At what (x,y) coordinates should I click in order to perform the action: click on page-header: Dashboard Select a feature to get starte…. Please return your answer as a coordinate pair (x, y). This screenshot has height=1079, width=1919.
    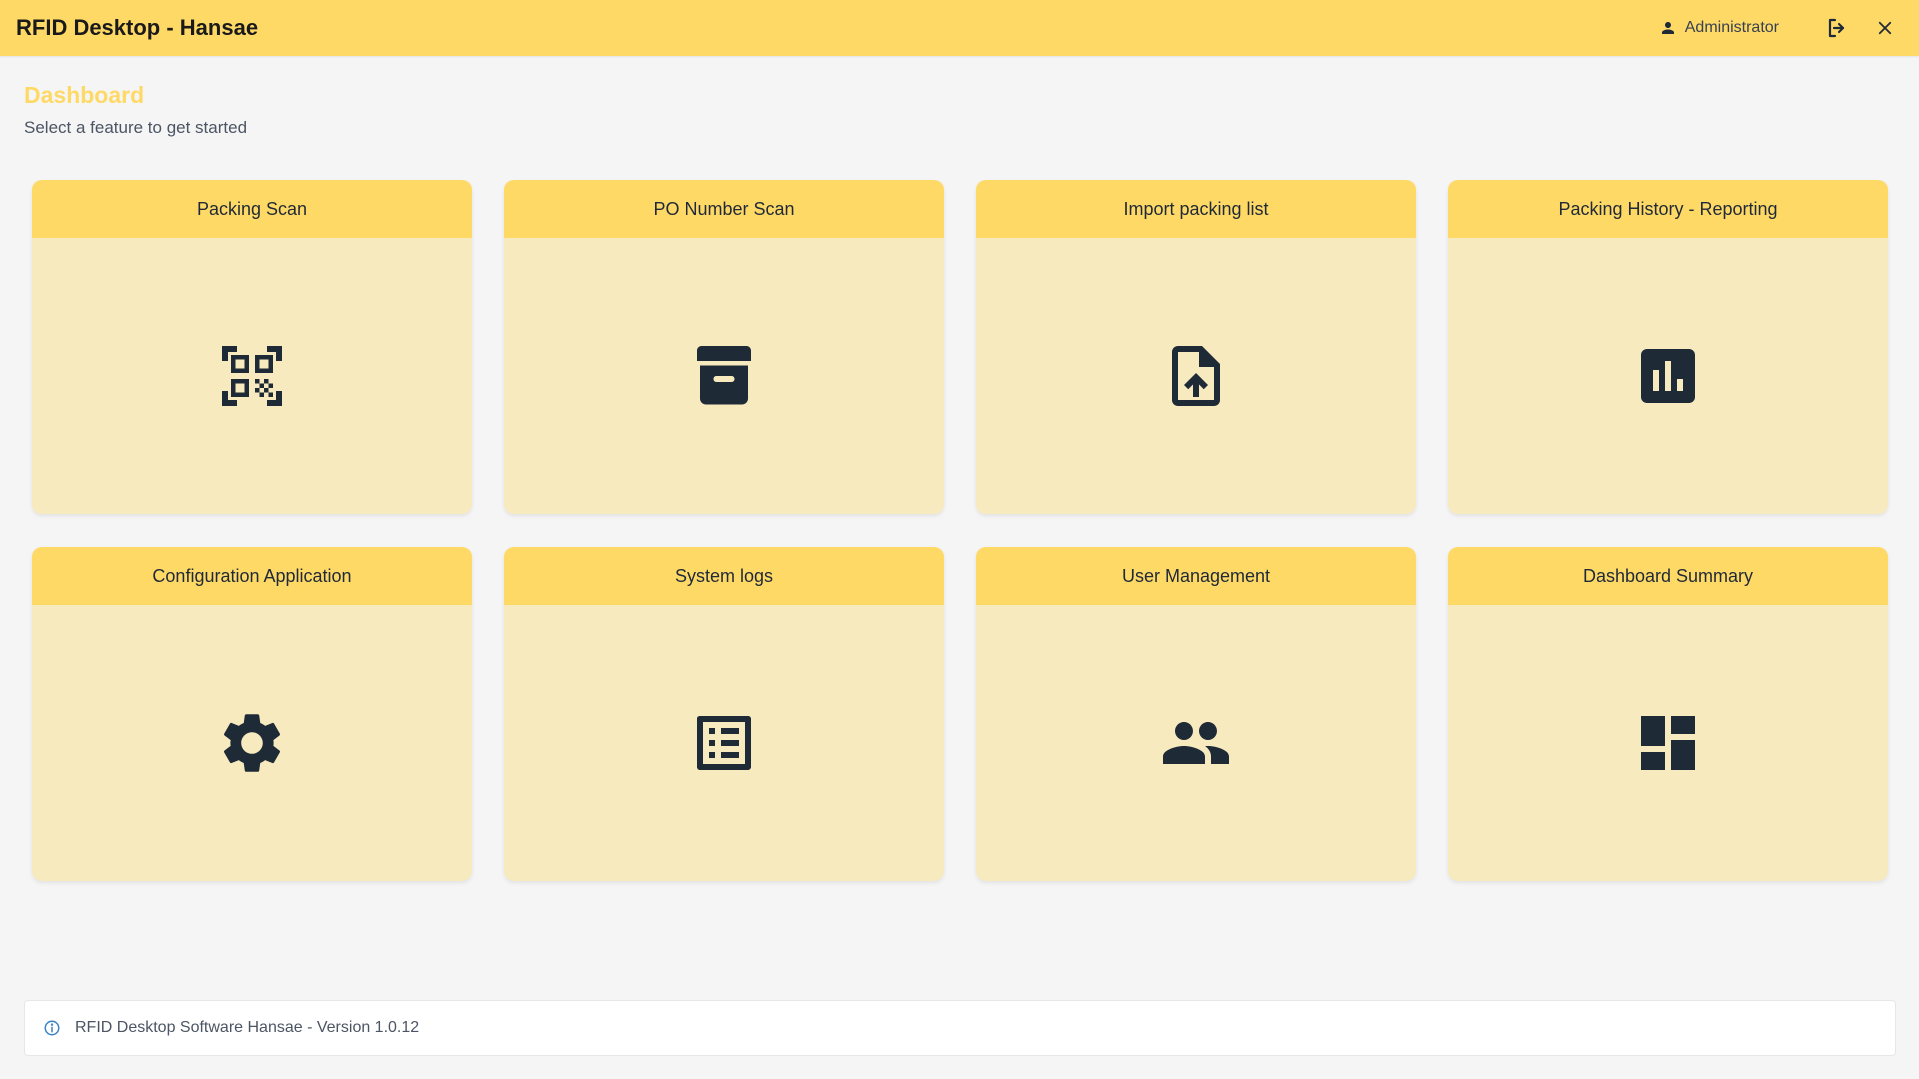
    Looking at the image, I should click on (135, 110).